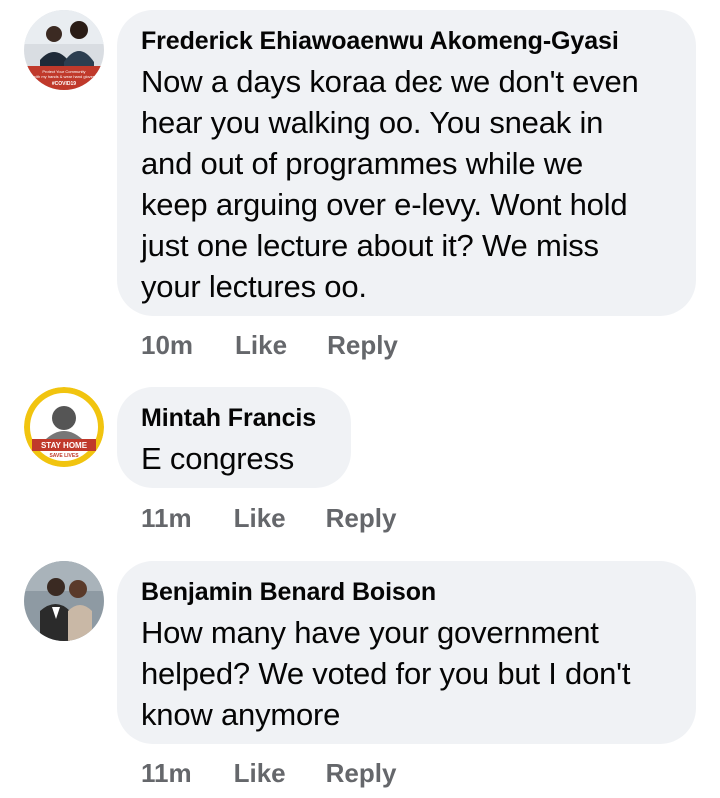  What do you see at coordinates (64, 84) in the screenshot?
I see `svg-text: #COVID19` at bounding box center [64, 84].